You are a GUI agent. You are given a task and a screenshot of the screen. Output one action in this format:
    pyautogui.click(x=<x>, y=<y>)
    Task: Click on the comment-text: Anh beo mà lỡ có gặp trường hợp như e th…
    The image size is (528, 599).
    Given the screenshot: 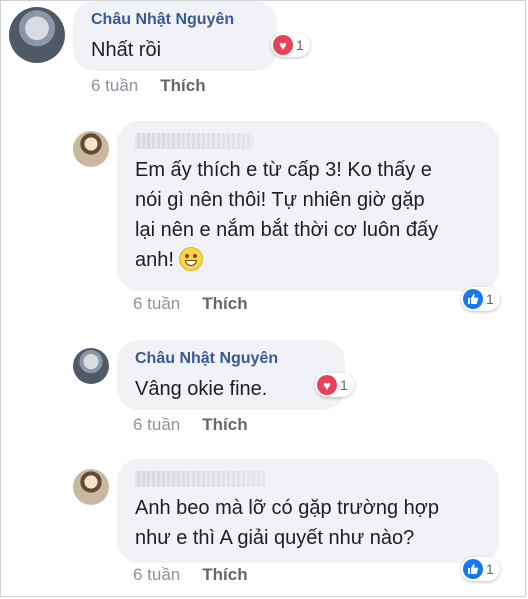 What is the action you would take?
    pyautogui.click(x=287, y=523)
    